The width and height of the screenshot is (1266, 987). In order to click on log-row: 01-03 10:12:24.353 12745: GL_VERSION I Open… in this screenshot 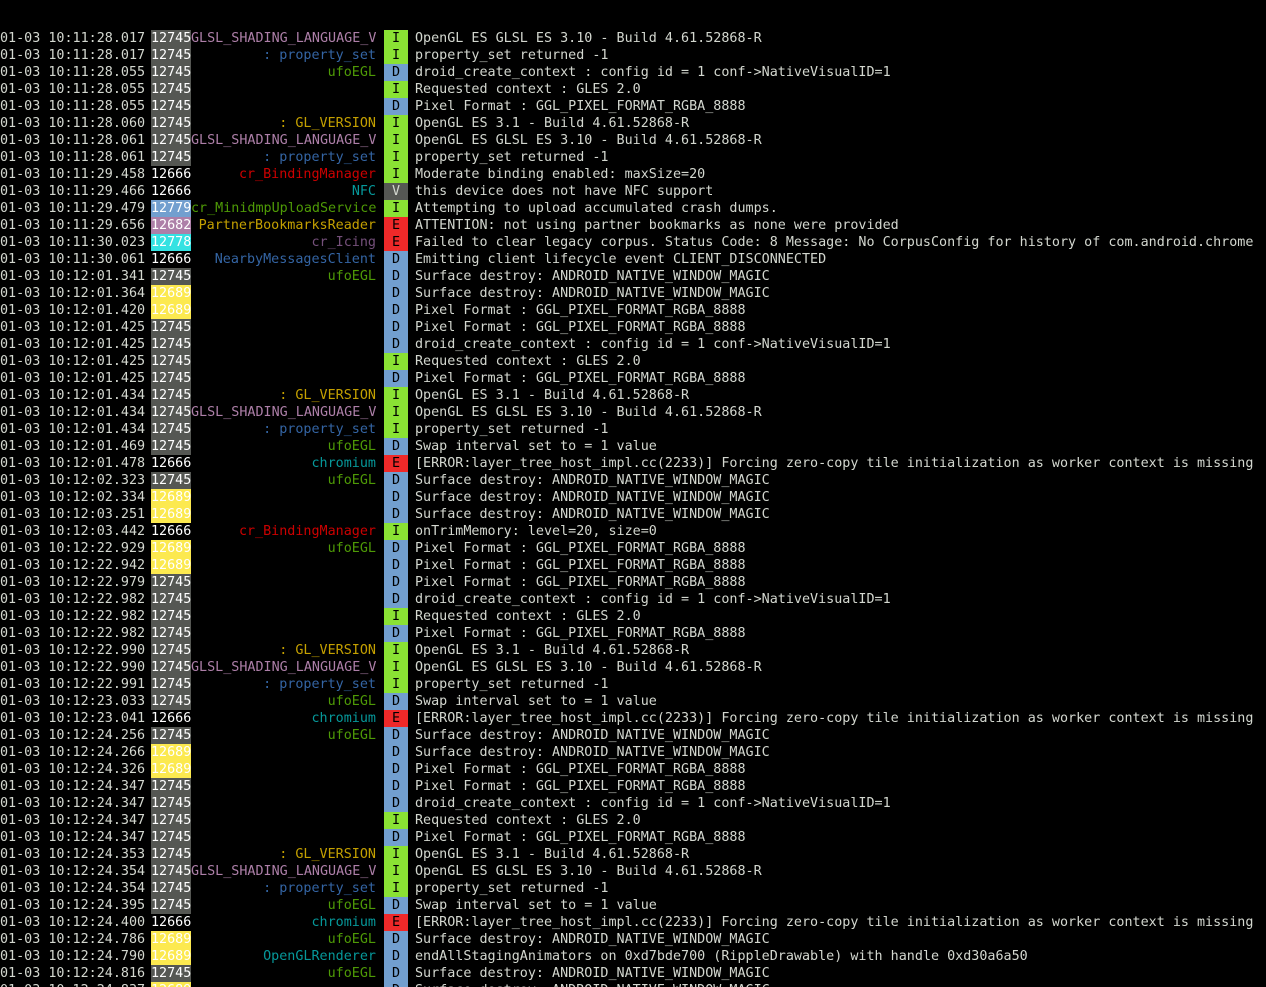, I will do `click(633, 854)`.